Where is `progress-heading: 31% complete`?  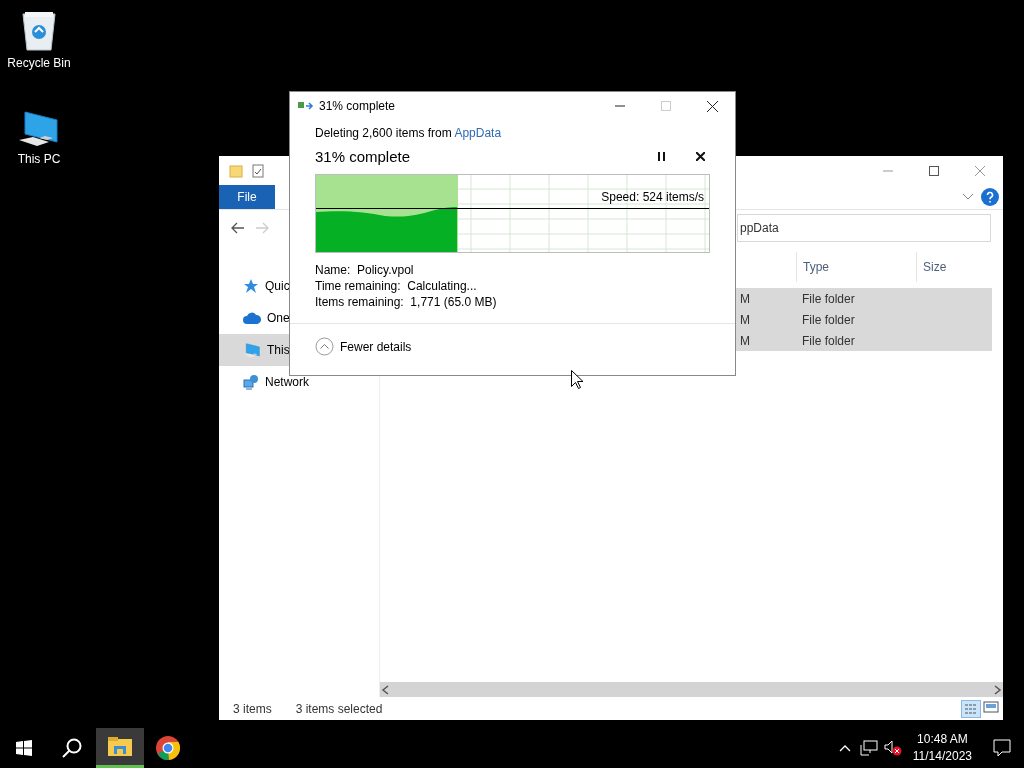 progress-heading: 31% complete is located at coordinates (363, 156).